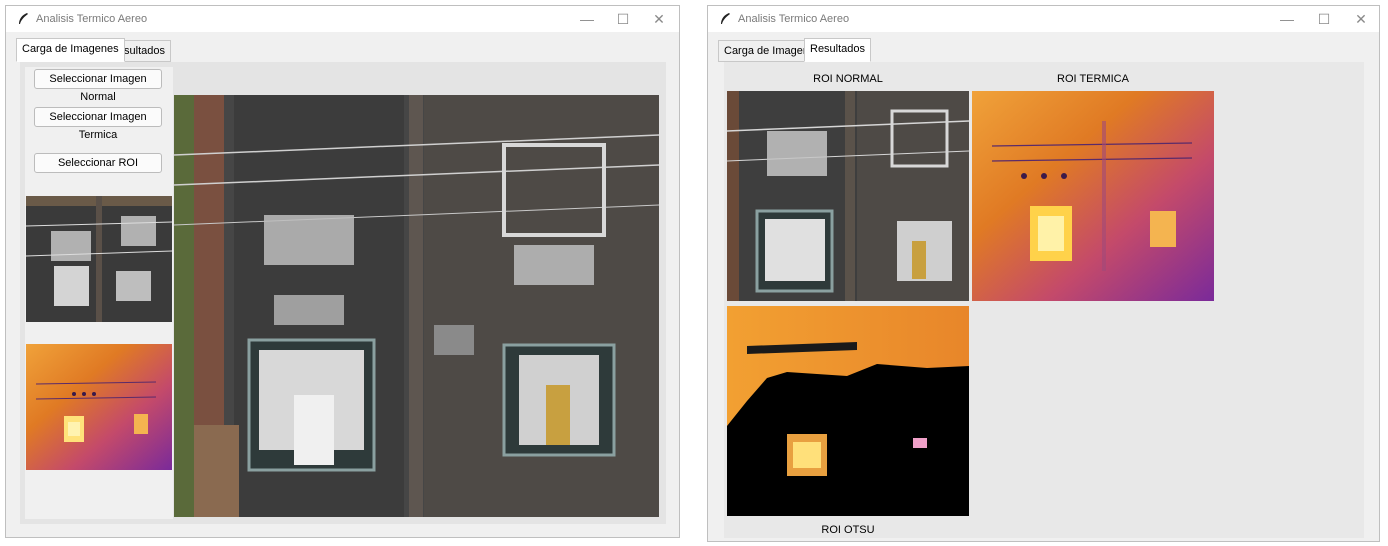 Image resolution: width=1388 pixels, height=546 pixels. What do you see at coordinates (1093, 79) in the screenshot?
I see `roi-termica-label: ROI TERMICA` at bounding box center [1093, 79].